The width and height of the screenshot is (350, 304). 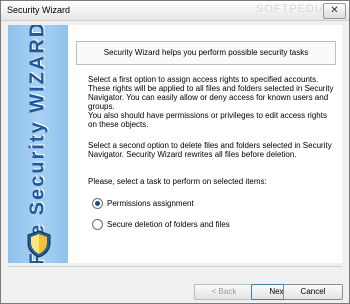 What do you see at coordinates (292, 9) in the screenshot?
I see `watermark: SOFTPEDIA` at bounding box center [292, 9].